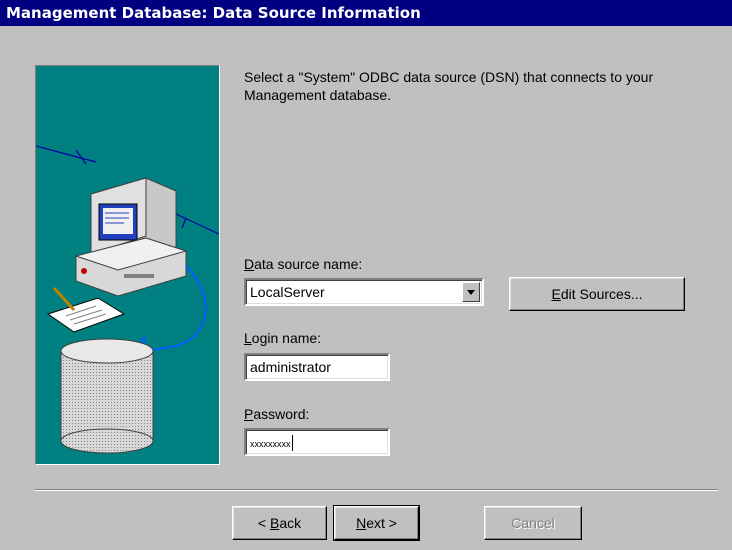  I want to click on next-mnemonic: N, so click(361, 523).